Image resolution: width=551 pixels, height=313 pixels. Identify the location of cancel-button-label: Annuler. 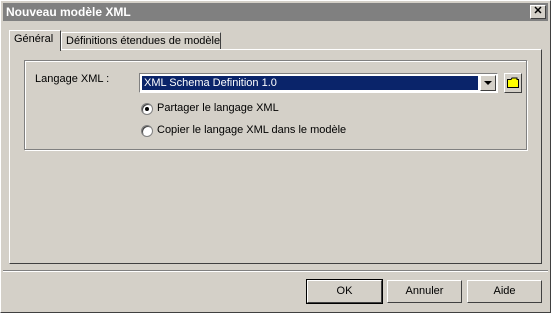
(424, 291).